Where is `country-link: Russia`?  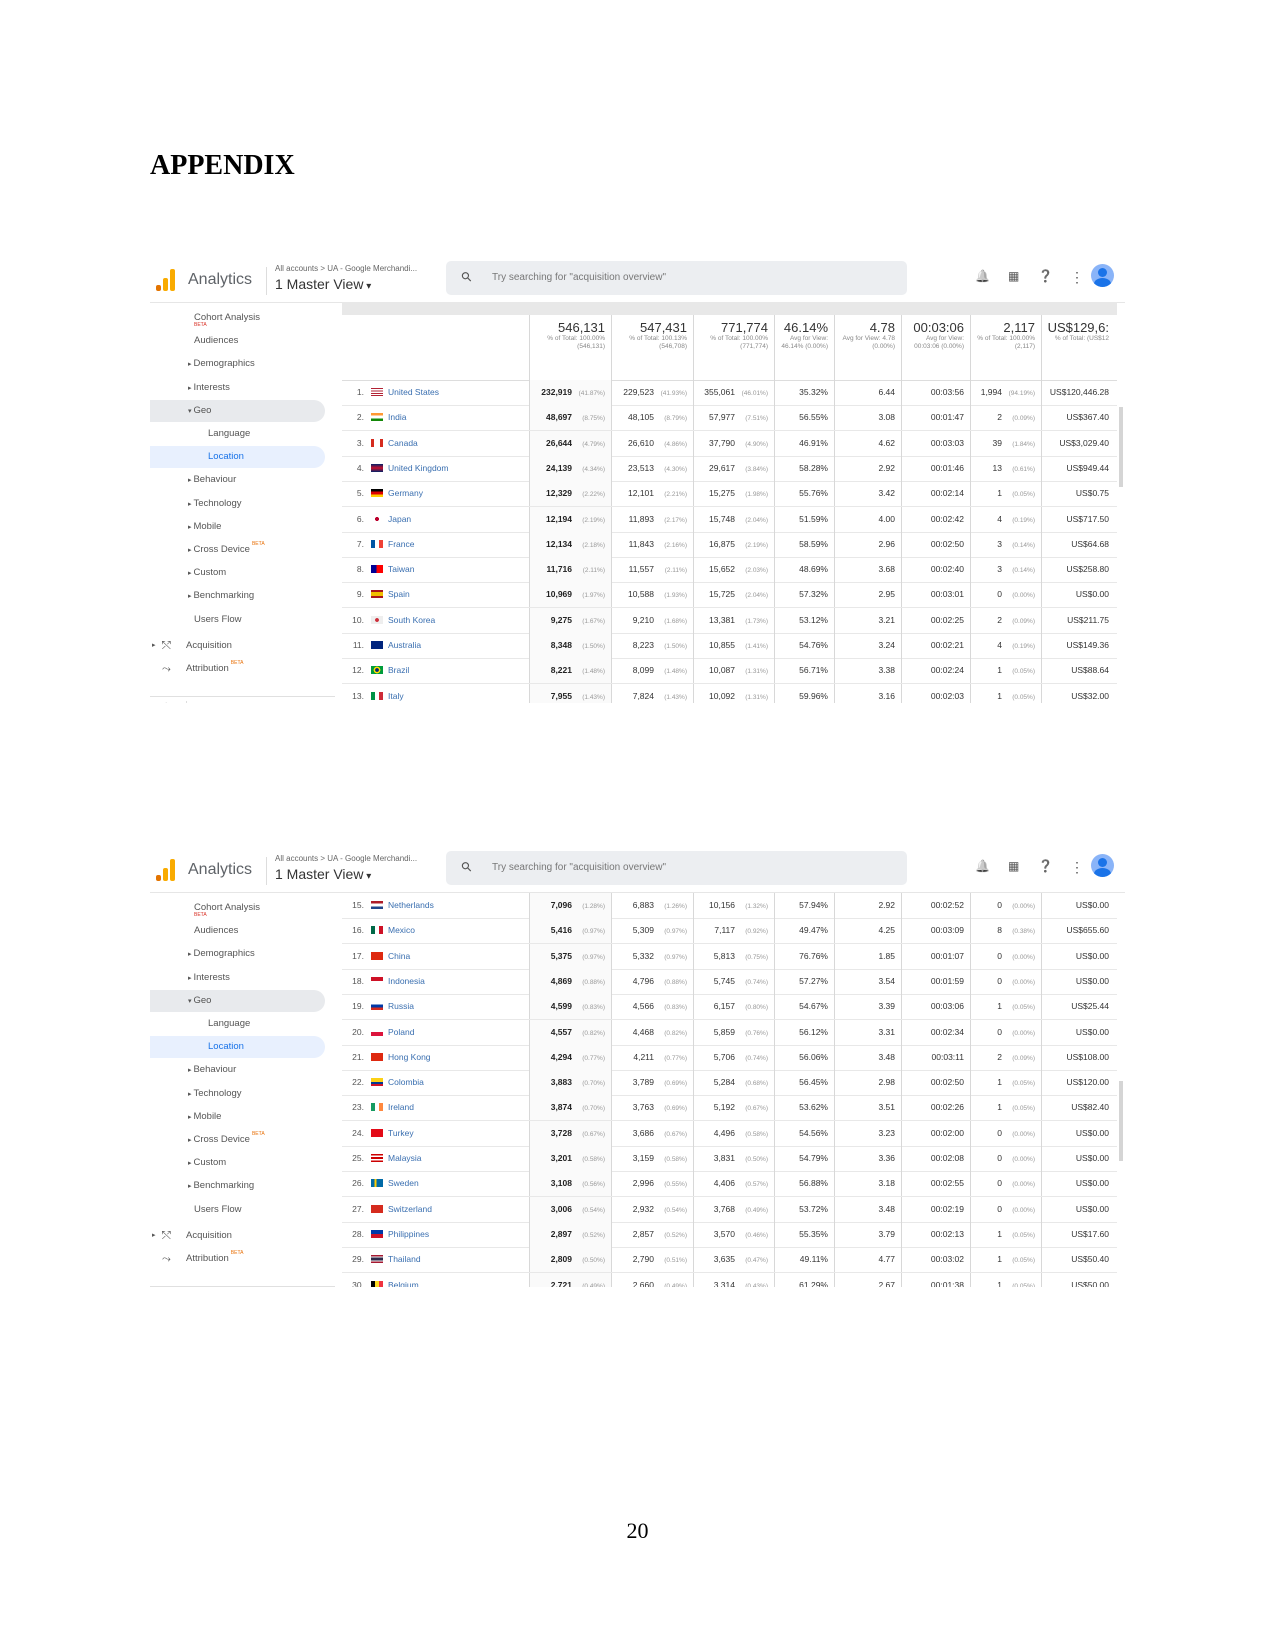
country-link: Russia is located at coordinates (401, 1006).